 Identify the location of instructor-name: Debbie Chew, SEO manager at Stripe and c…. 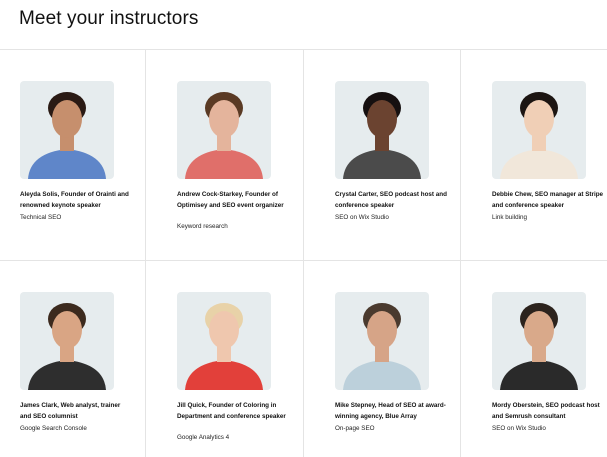
(548, 200).